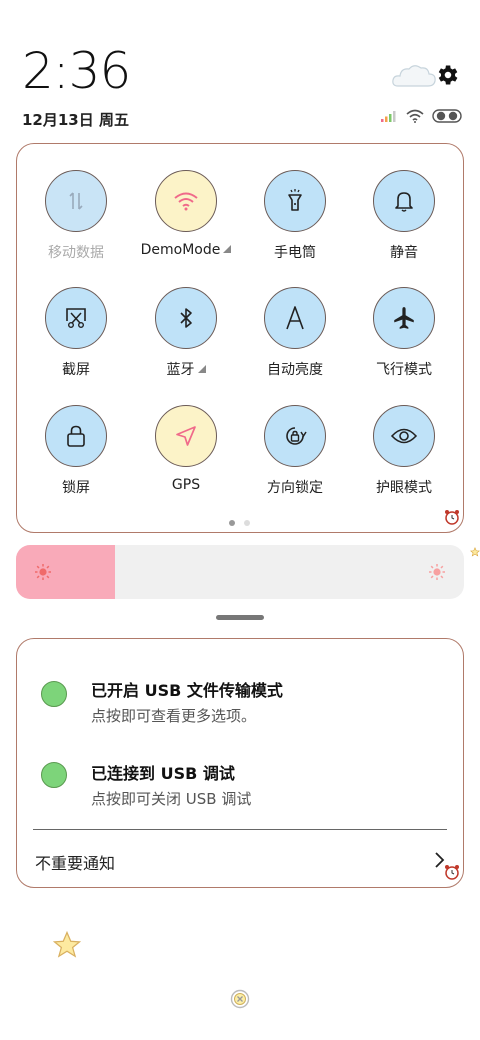 The width and height of the screenshot is (480, 1040). I want to click on tile-mute: 静音, so click(404, 216).